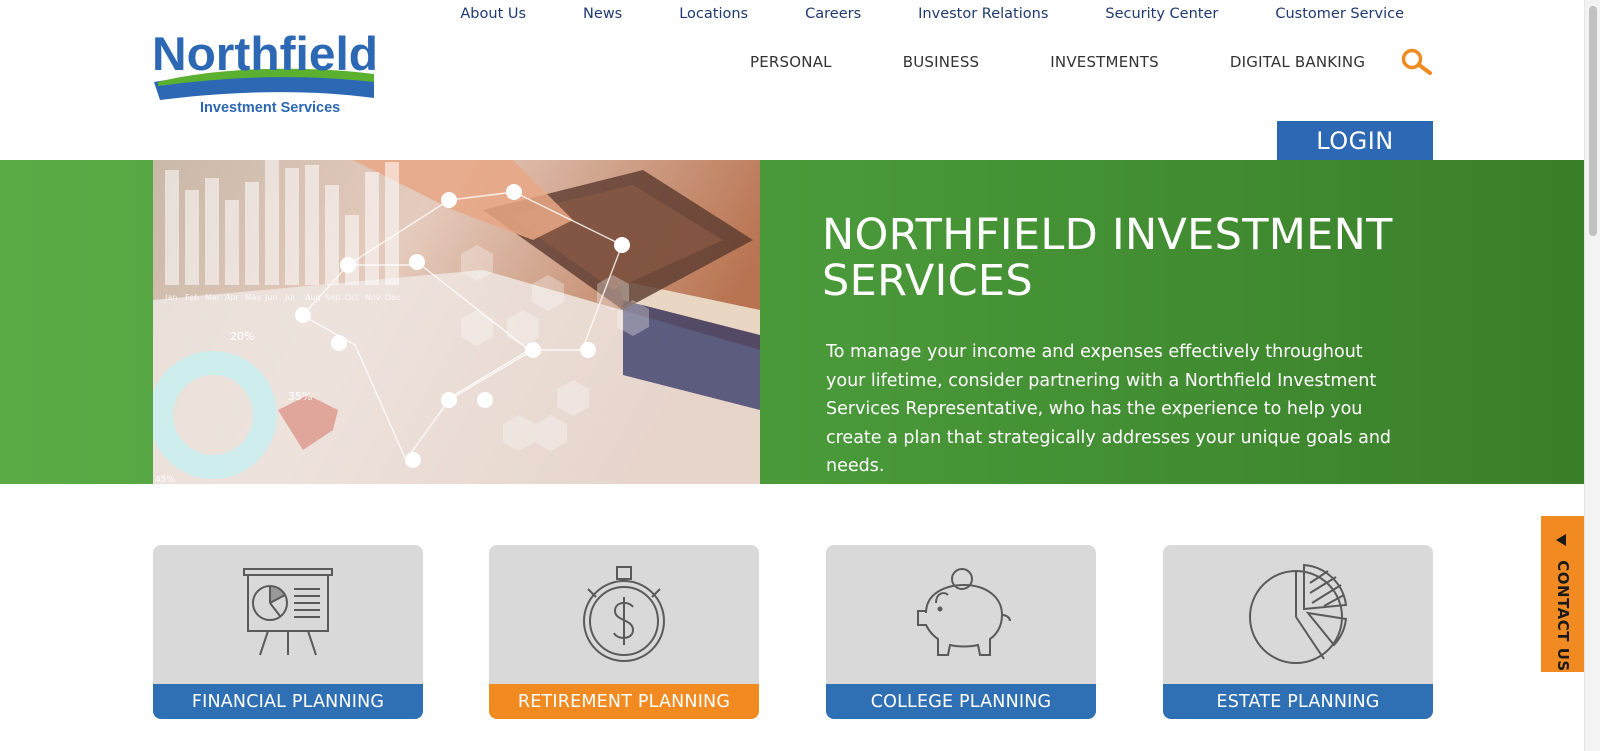  I want to click on pie-chart-icon, so click(1298, 613).